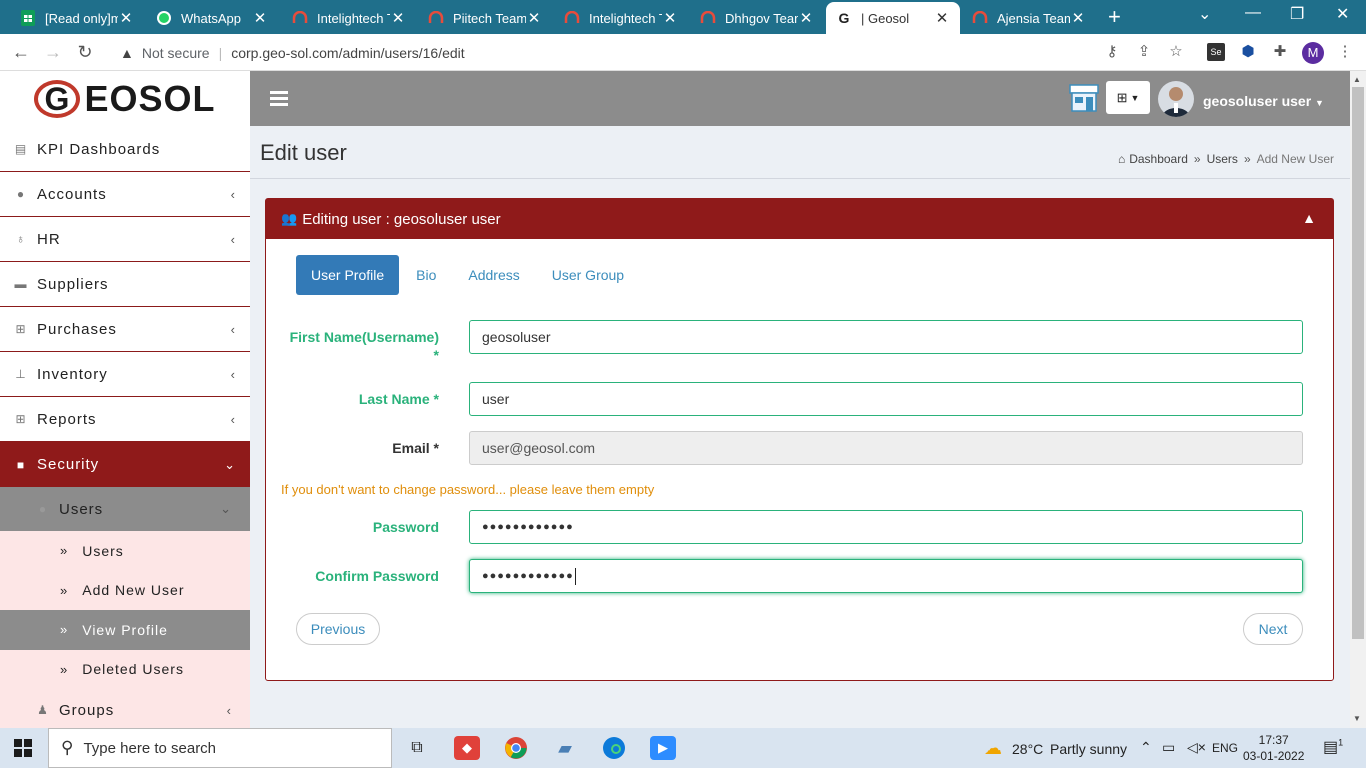 This screenshot has width=1366, height=768. Describe the element at coordinates (1263, 101) in the screenshot. I see `user-menu: geosoluser user ▼` at that location.